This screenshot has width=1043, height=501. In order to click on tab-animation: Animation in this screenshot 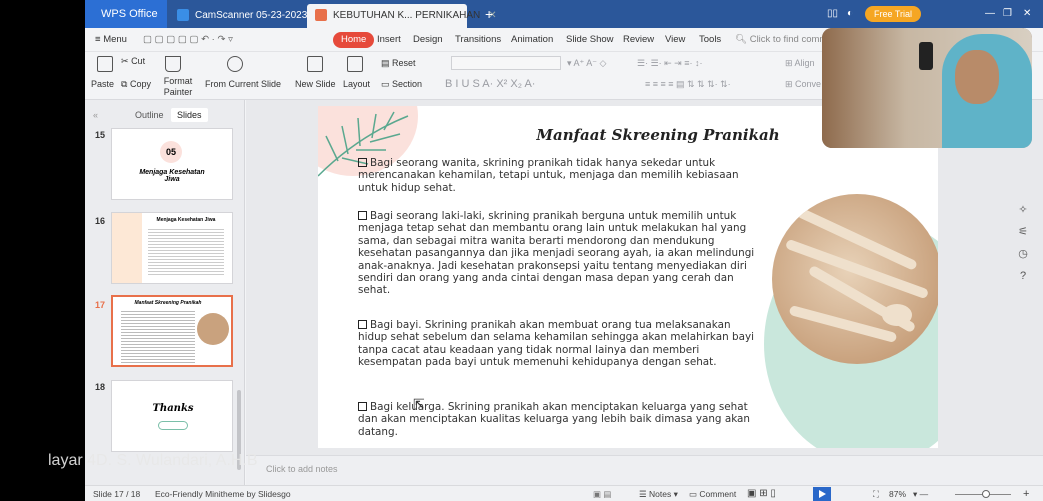, I will do `click(532, 40)`.